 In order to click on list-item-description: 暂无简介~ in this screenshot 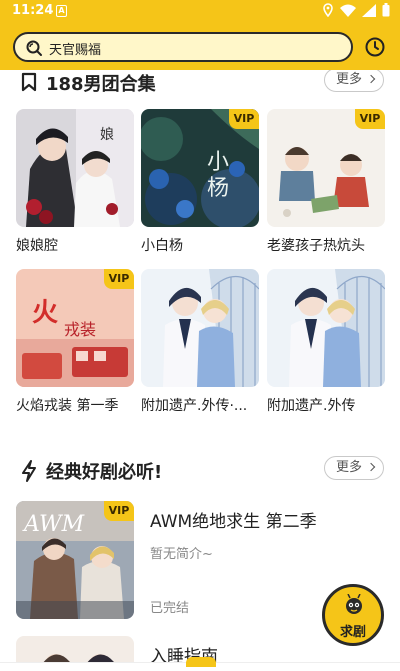, I will do `click(181, 554)`.